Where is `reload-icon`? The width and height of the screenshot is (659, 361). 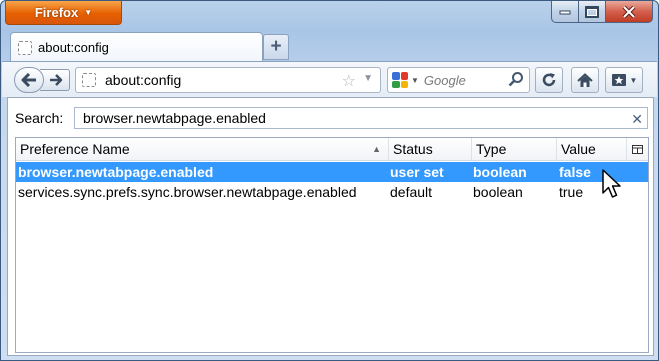
reload-icon is located at coordinates (549, 80).